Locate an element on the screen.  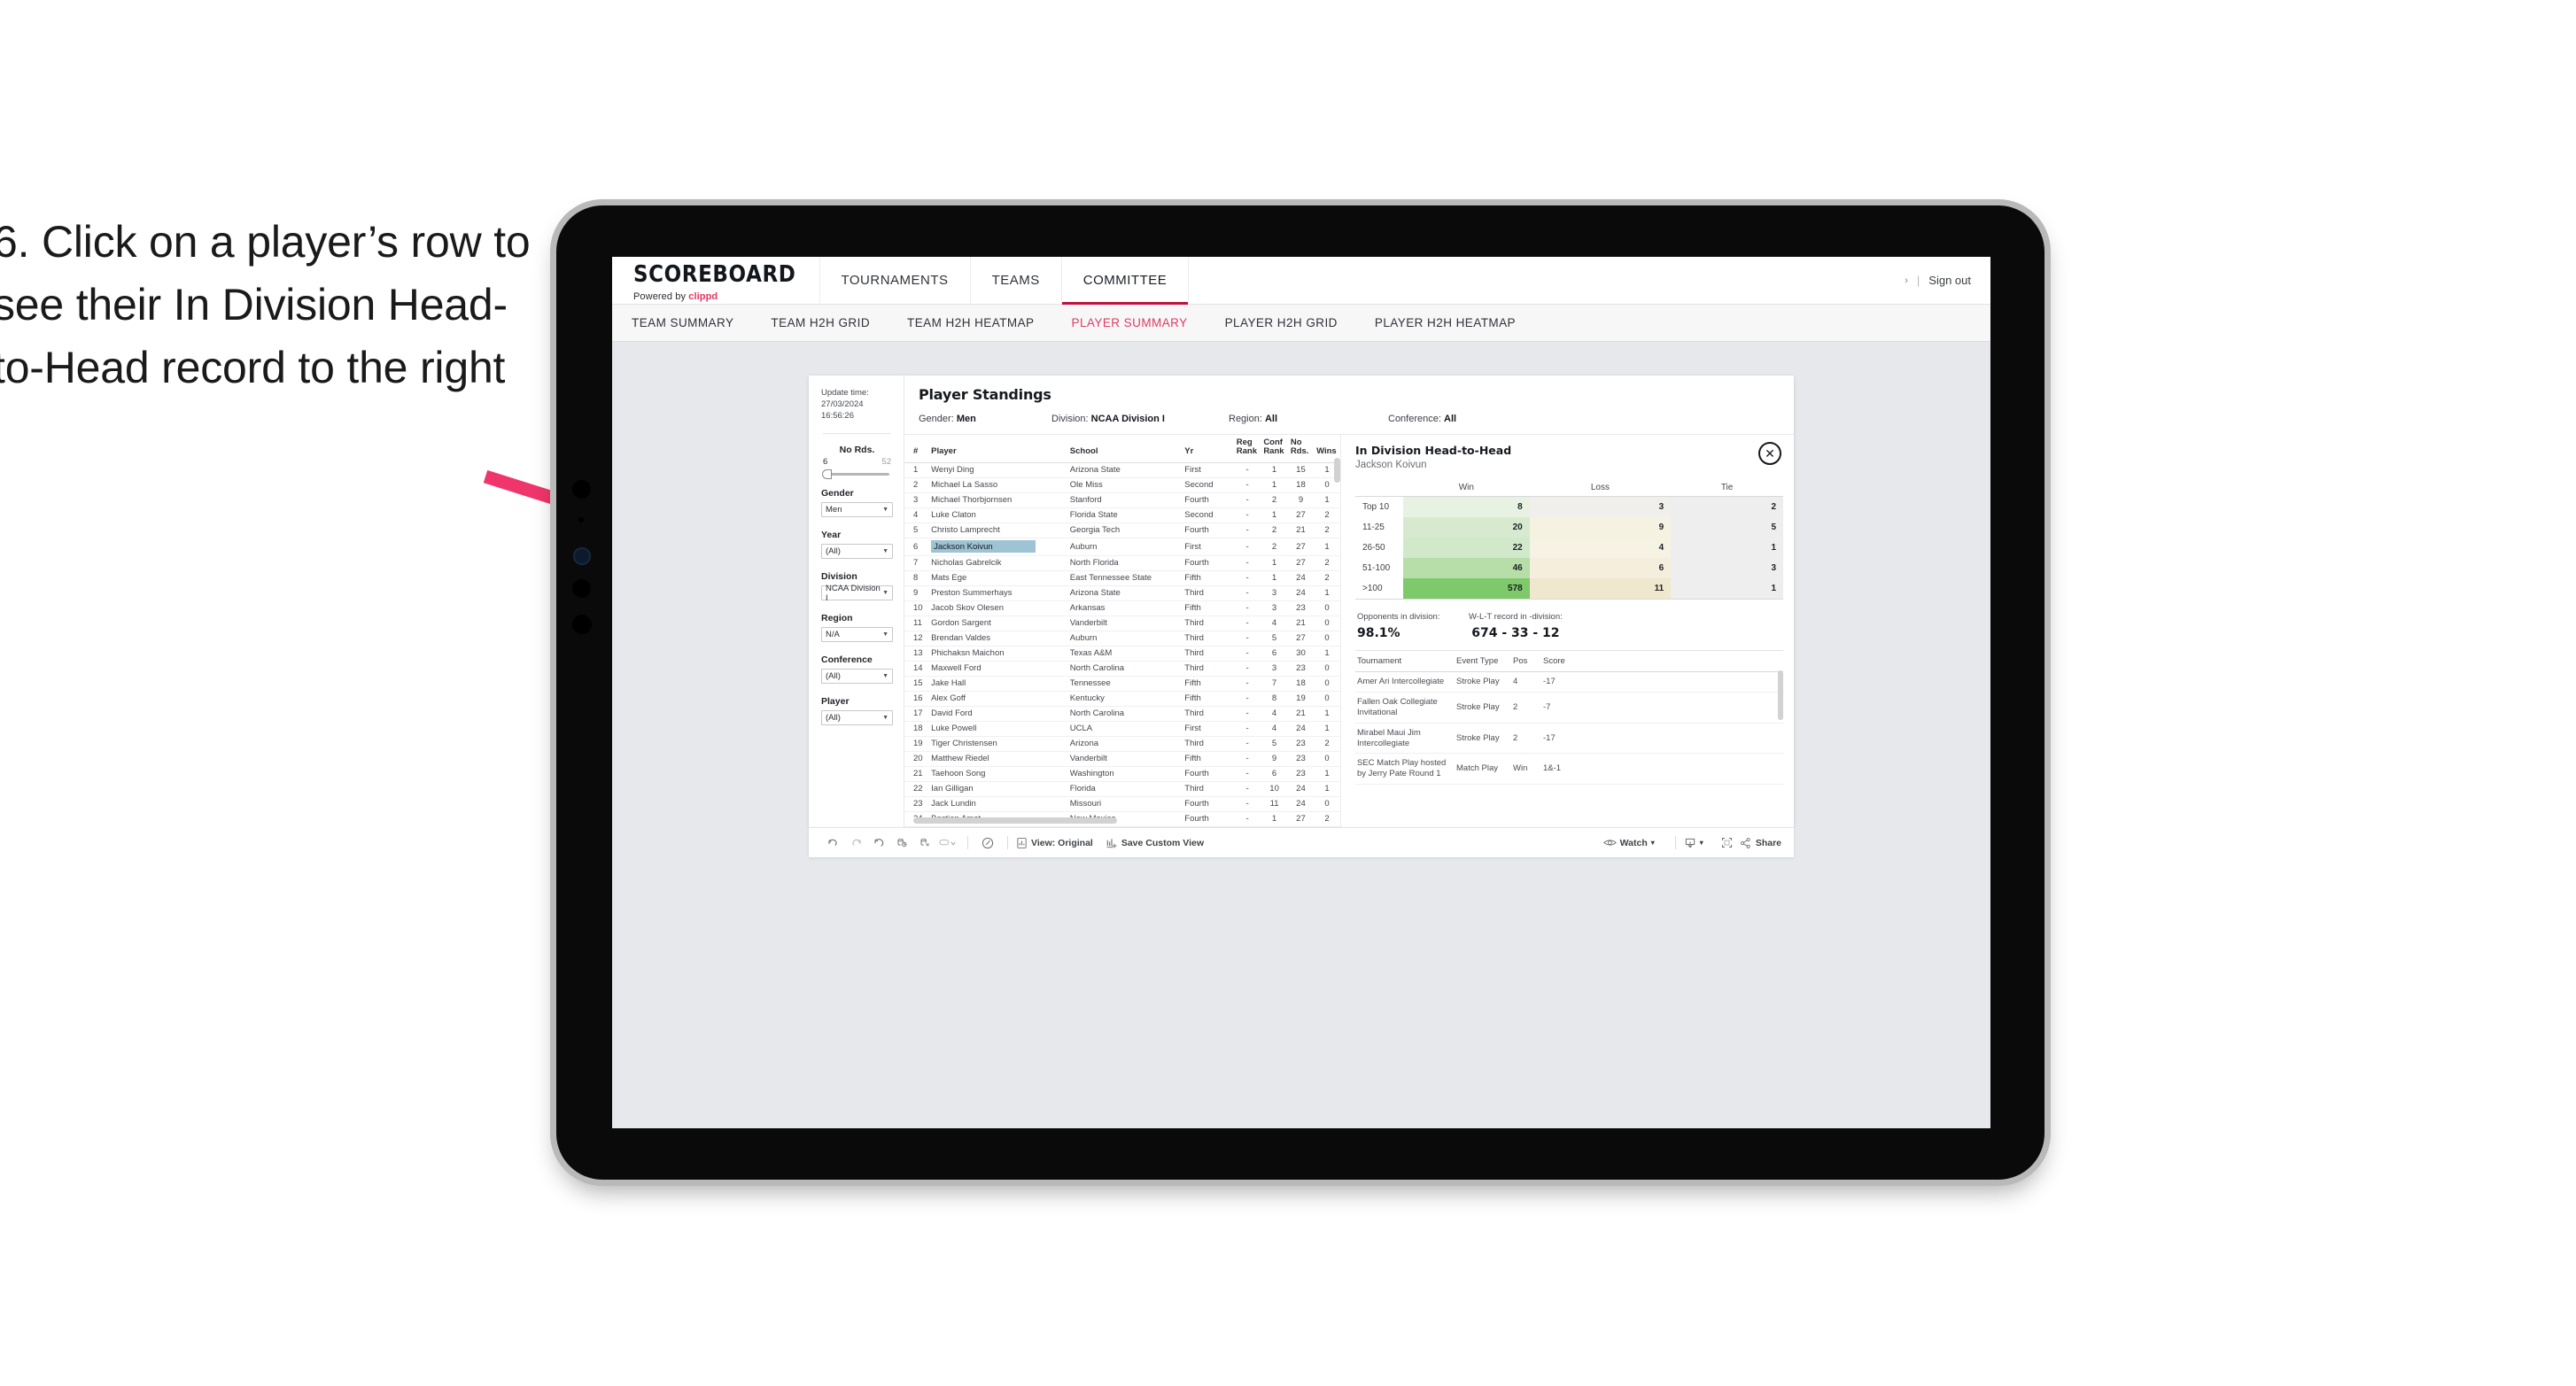
table-row: 18 Luke Powell UCLA First -4 24 1 is located at coordinates (1122, 729).